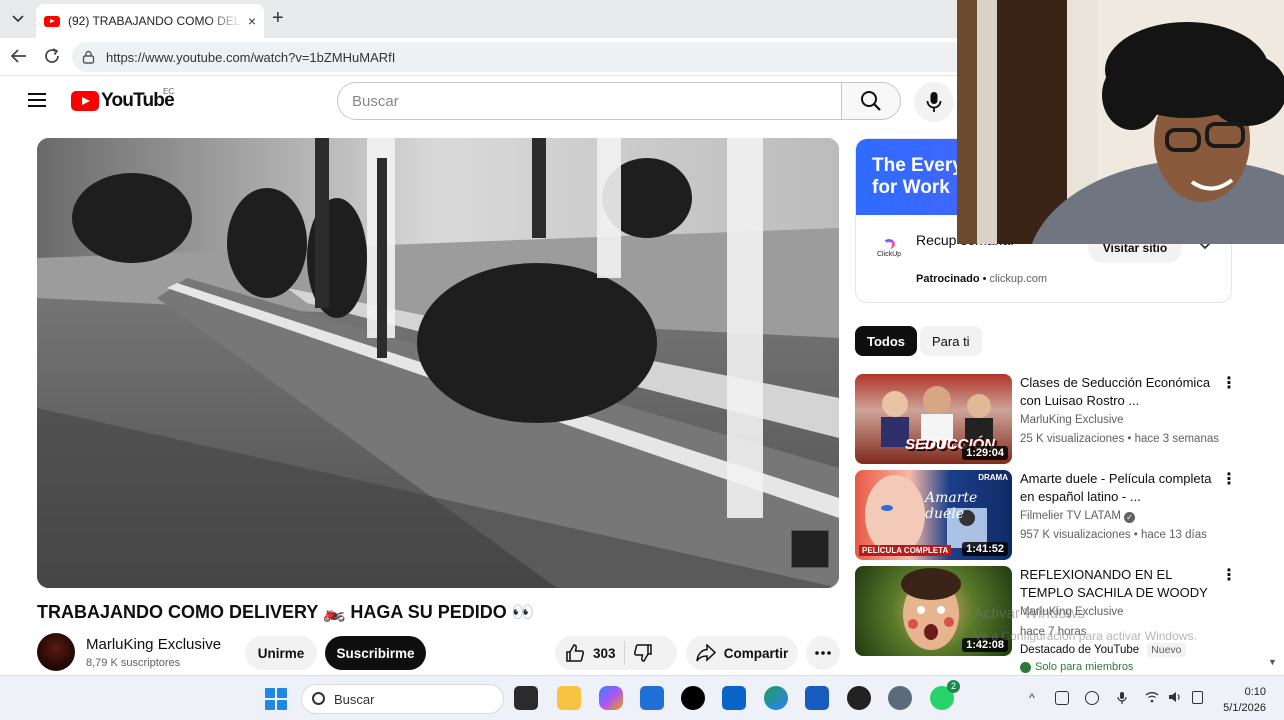 The image size is (1284, 720). Describe the element at coordinates (734, 698) in the screenshot. I see `outlook-icon` at that location.